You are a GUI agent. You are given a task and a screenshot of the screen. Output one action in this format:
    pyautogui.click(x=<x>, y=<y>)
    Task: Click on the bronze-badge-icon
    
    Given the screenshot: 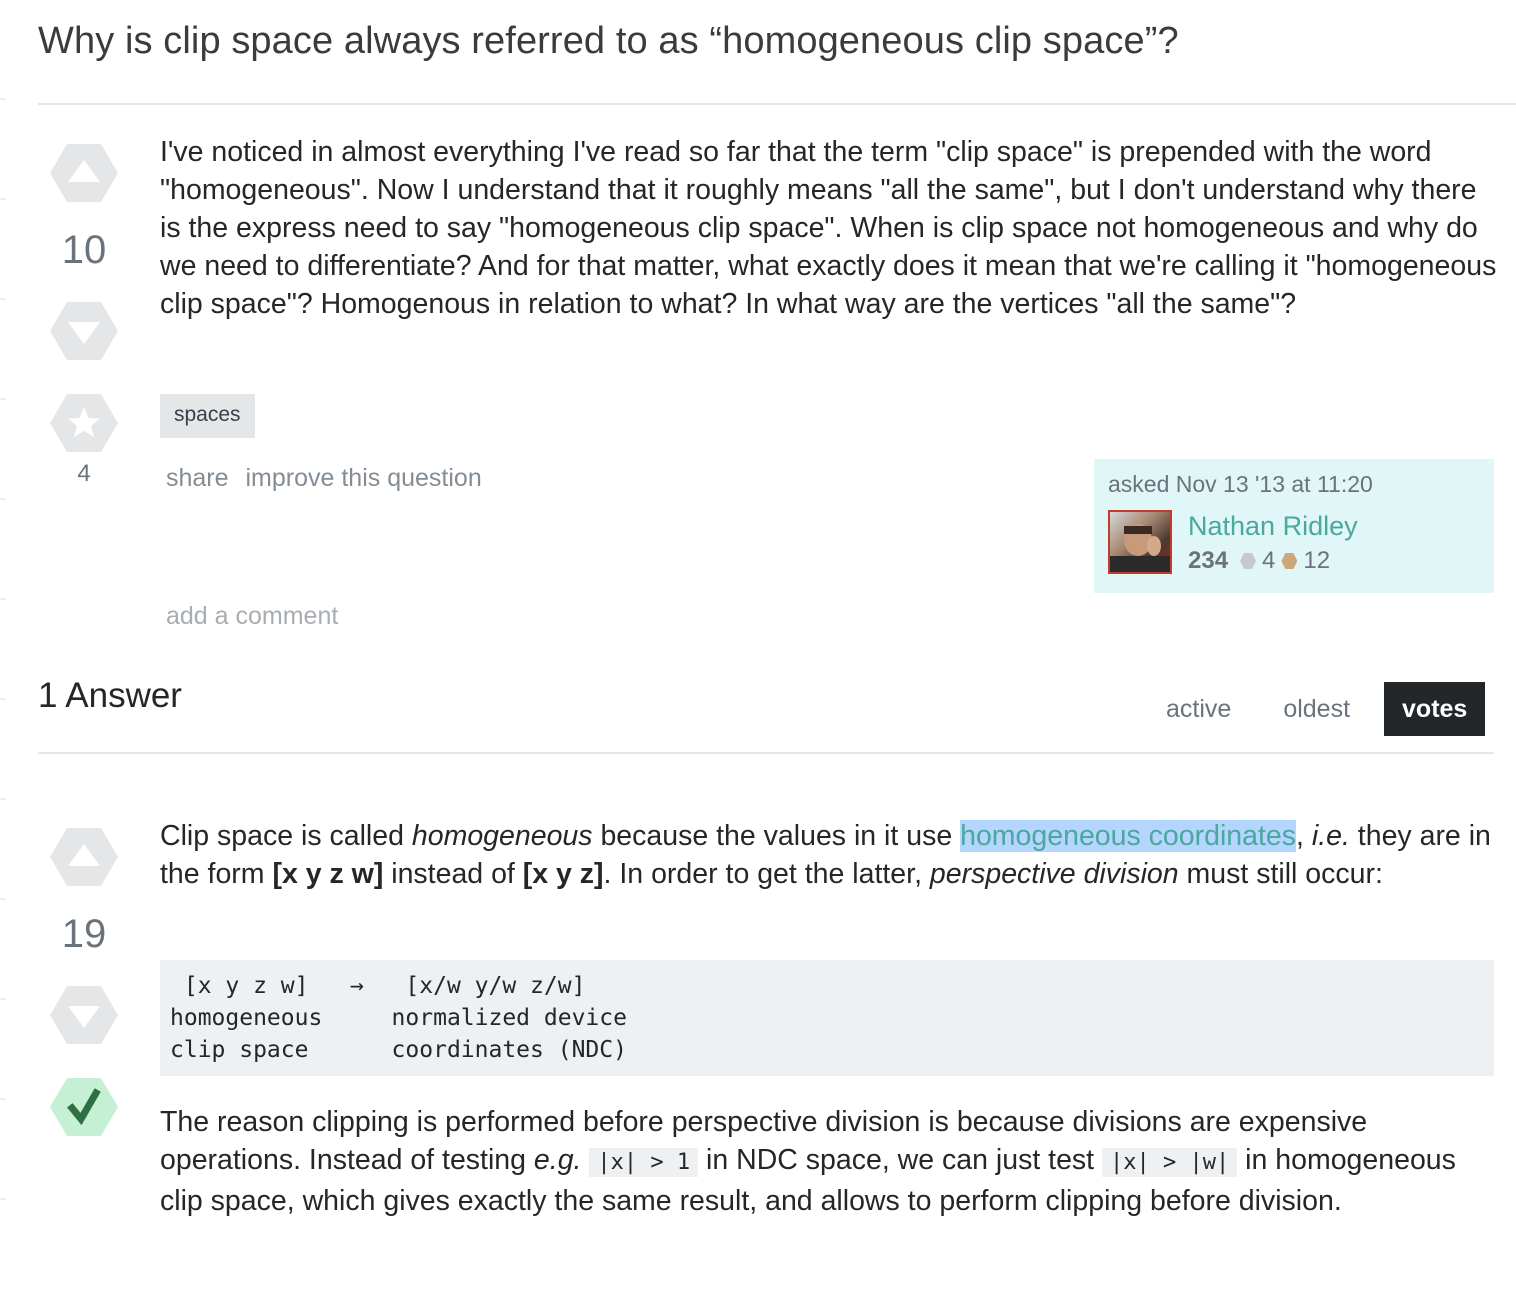 What is the action you would take?
    pyautogui.click(x=1289, y=561)
    